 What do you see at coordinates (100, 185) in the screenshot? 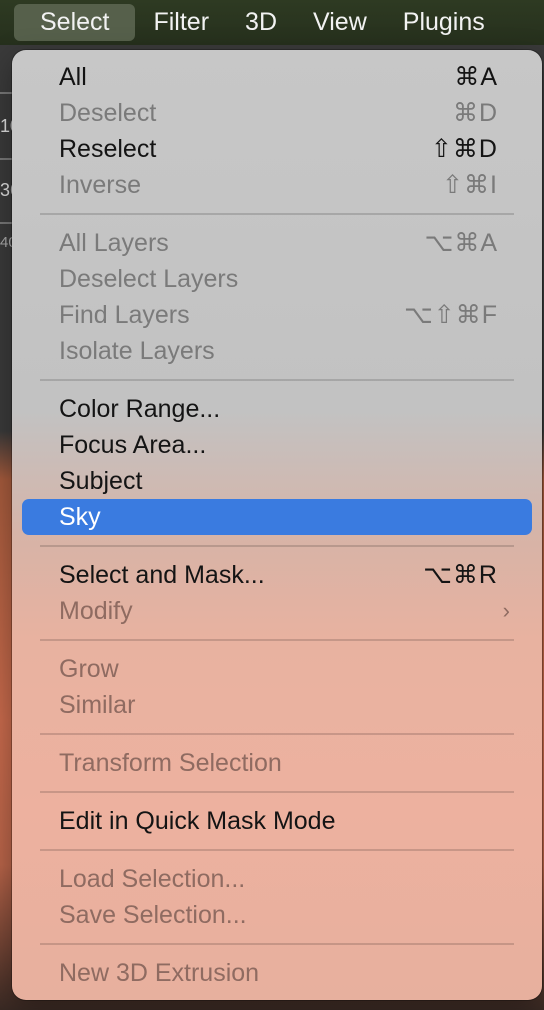
I see `menu-item-label: Inverse` at bounding box center [100, 185].